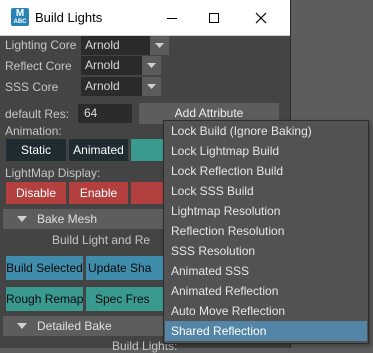  Describe the element at coordinates (53, 173) in the screenshot. I see `lightmap-display-label: LightMap Display:` at that location.